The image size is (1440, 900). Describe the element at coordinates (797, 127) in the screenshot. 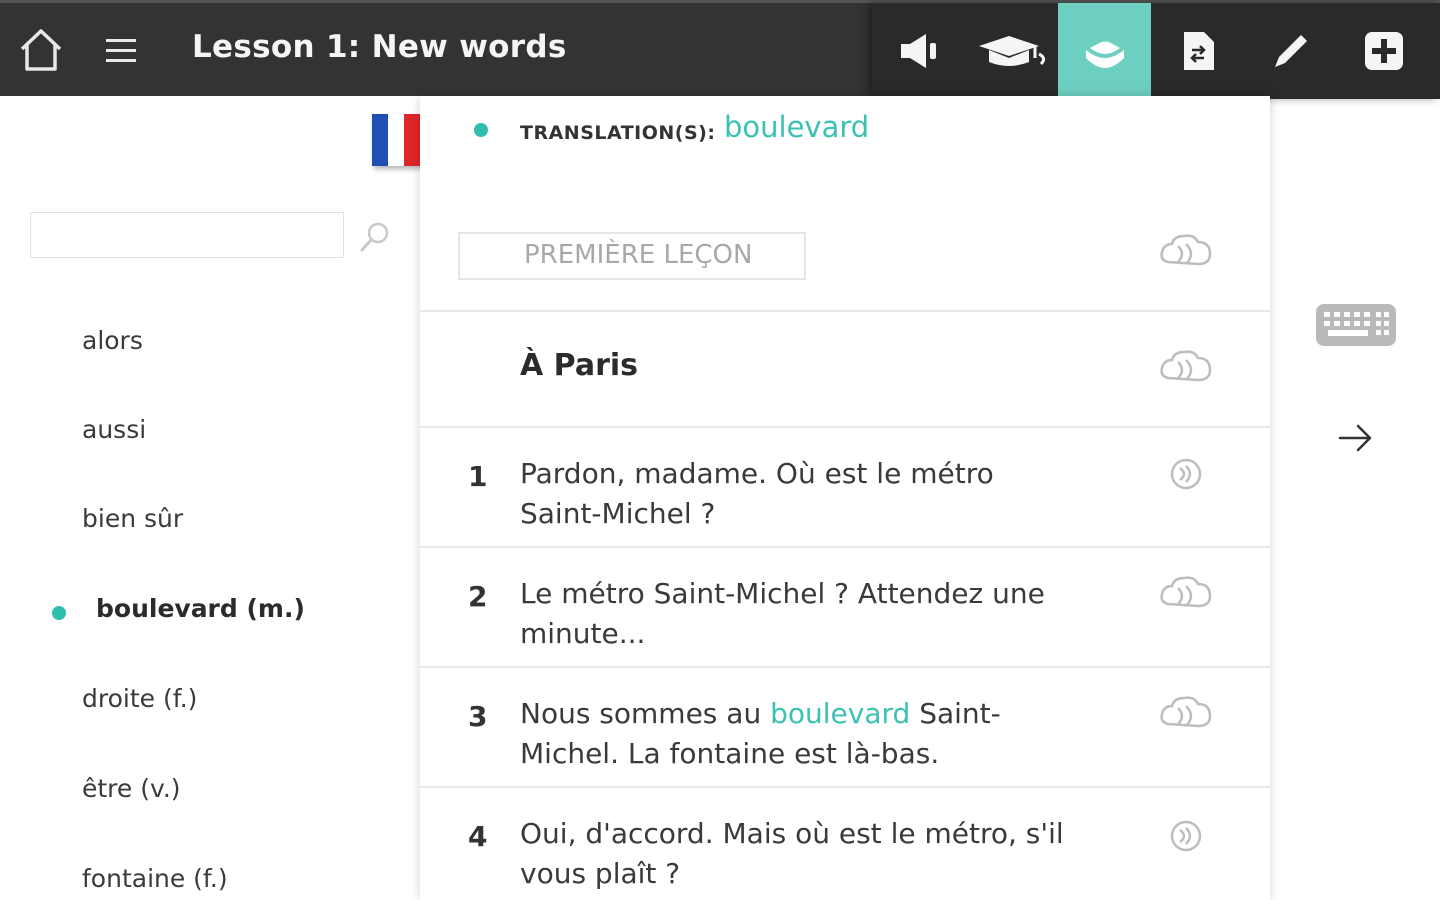

I see `translation-value: boulevard` at that location.